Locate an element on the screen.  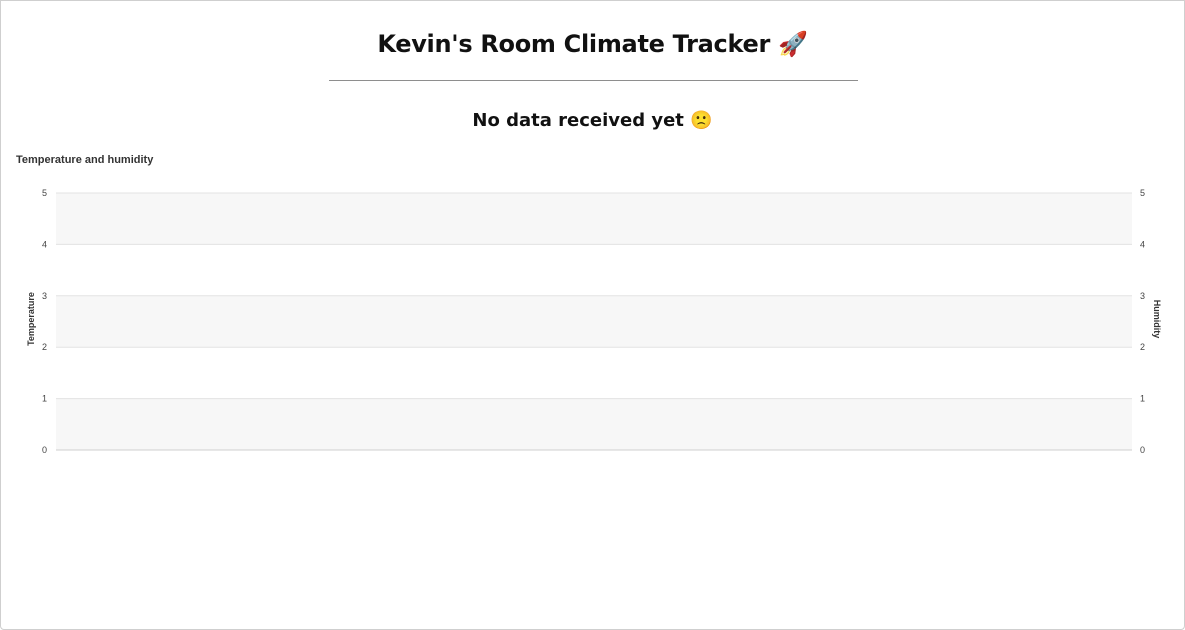
right-tick-label: 4 is located at coordinates (1142, 244).